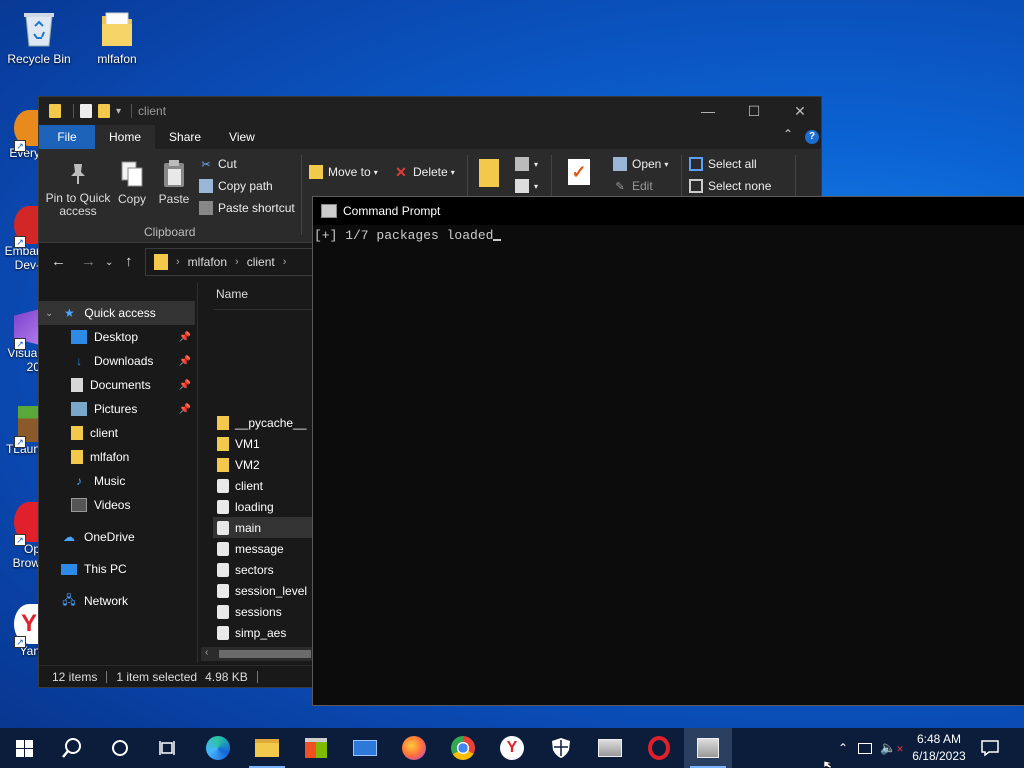 This screenshot has height=768, width=1024. What do you see at coordinates (263, 443) in the screenshot?
I see `file-row: VM1` at bounding box center [263, 443].